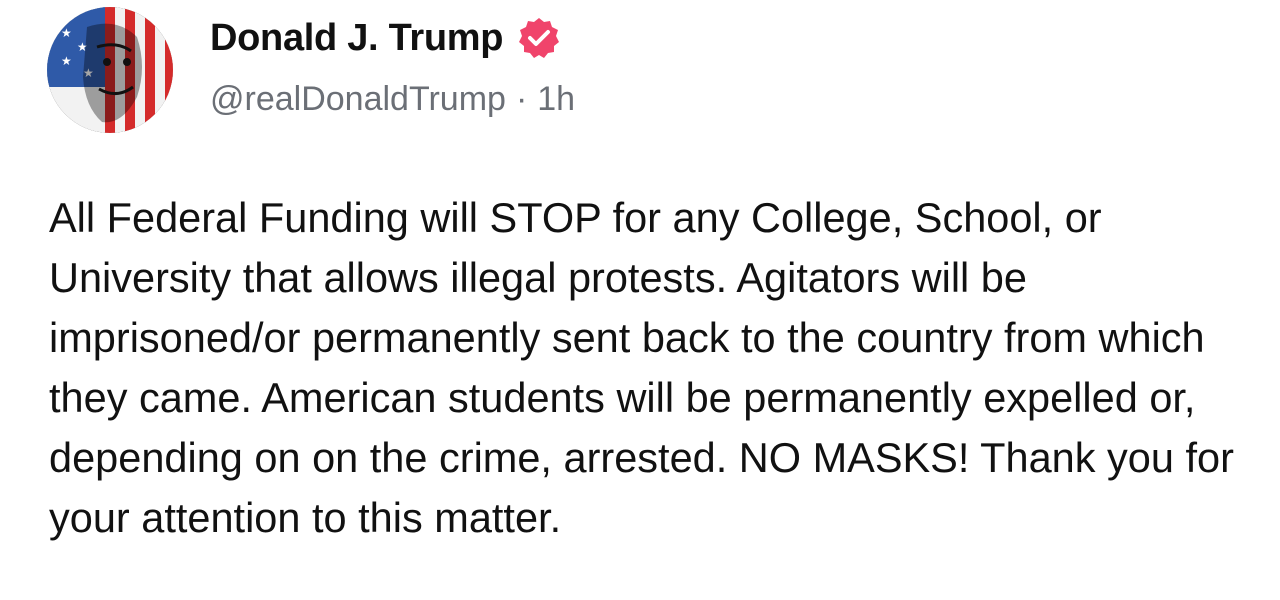  Describe the element at coordinates (392, 73) in the screenshot. I see `author-block: Donald J. Trump @realDonaldTrump · 1h` at that location.